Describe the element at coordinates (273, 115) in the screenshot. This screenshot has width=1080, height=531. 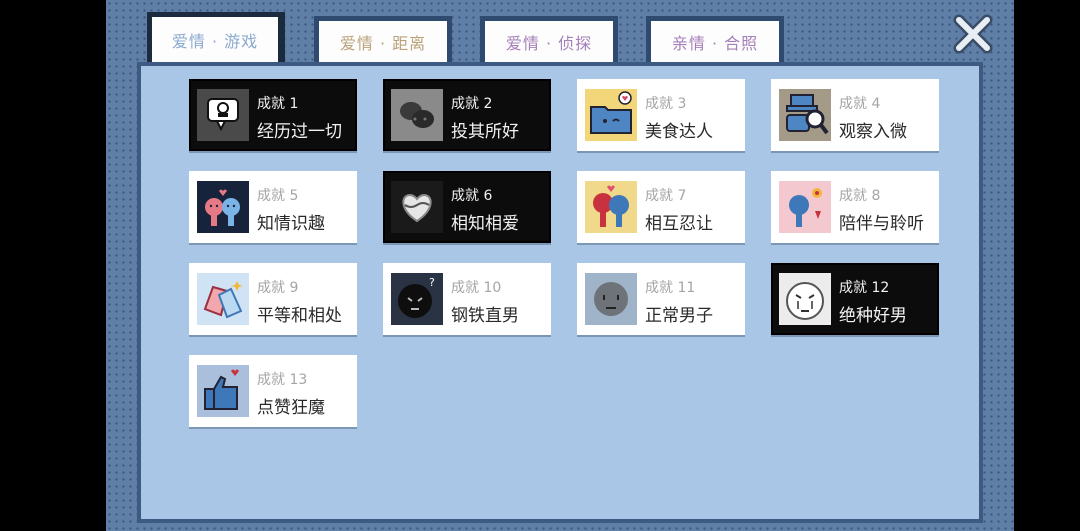
I see `achievement-card-1: 成就 1 经历过一切` at that location.